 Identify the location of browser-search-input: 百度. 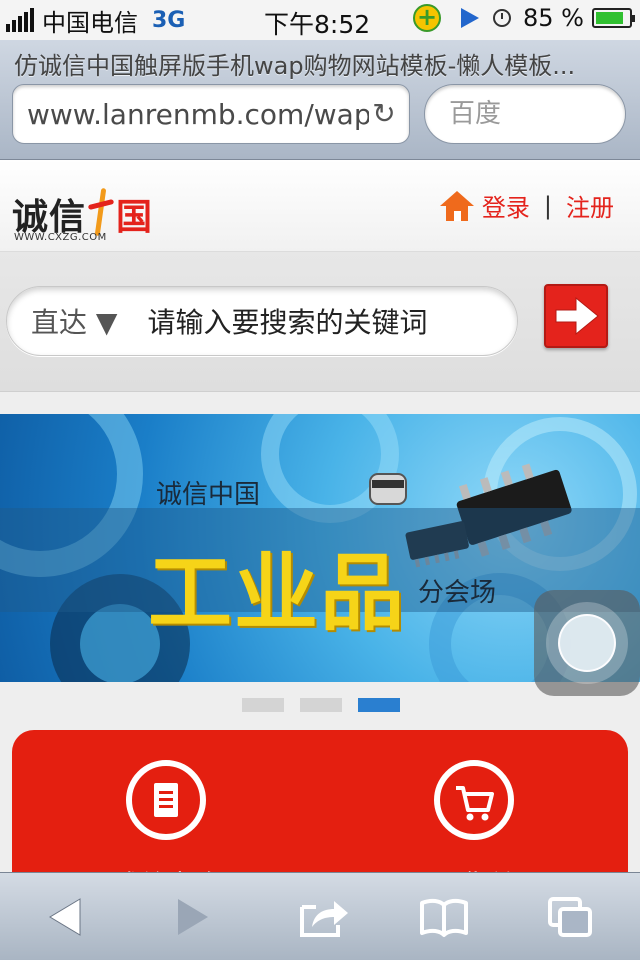
(525, 114).